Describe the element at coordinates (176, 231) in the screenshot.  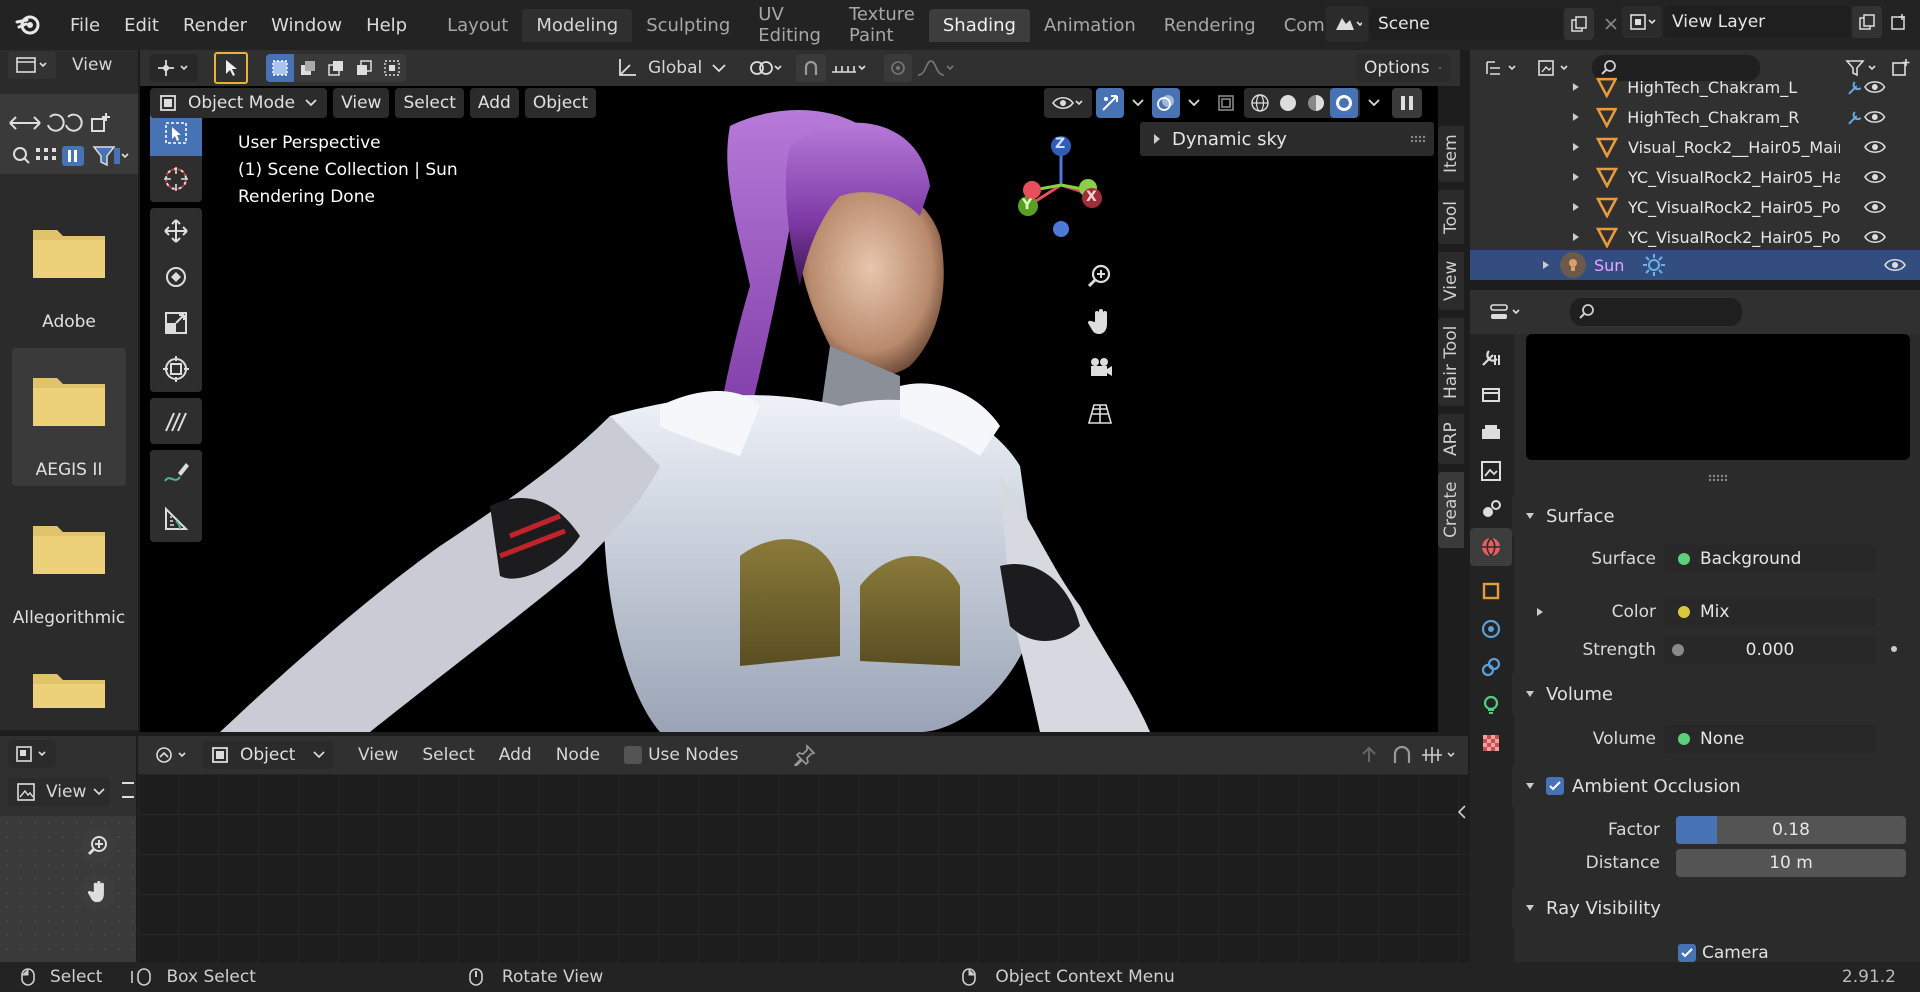
I see `move-tool-icon` at that location.